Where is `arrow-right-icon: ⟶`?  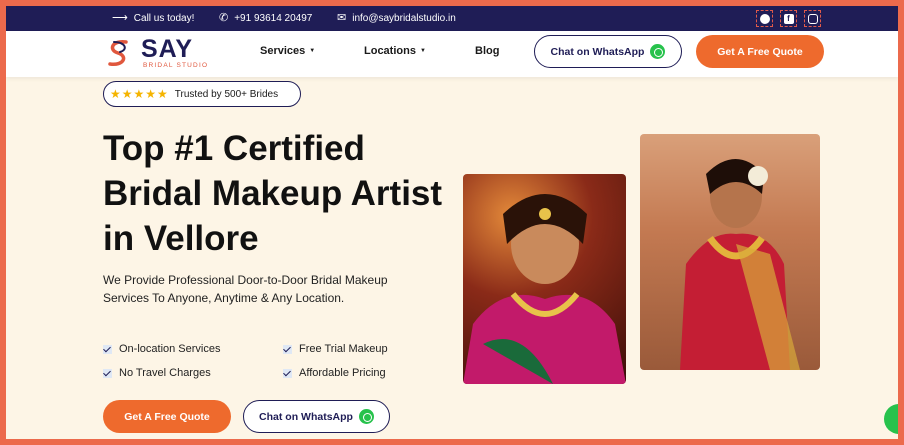 arrow-right-icon: ⟶ is located at coordinates (120, 18).